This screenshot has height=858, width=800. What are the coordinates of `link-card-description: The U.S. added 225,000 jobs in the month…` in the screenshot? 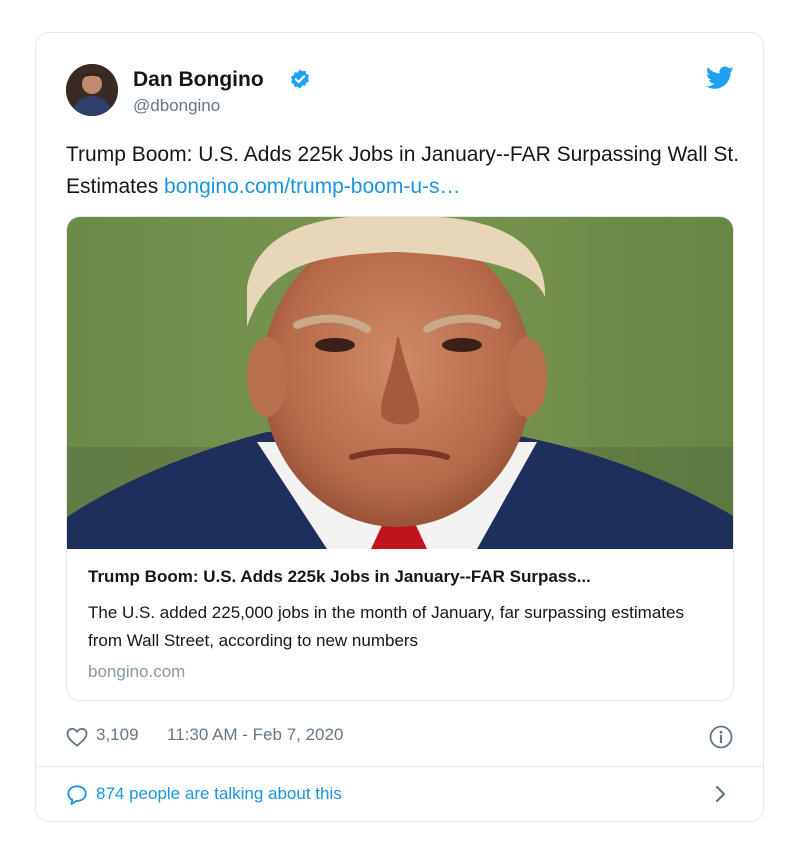 It's located at (386, 626).